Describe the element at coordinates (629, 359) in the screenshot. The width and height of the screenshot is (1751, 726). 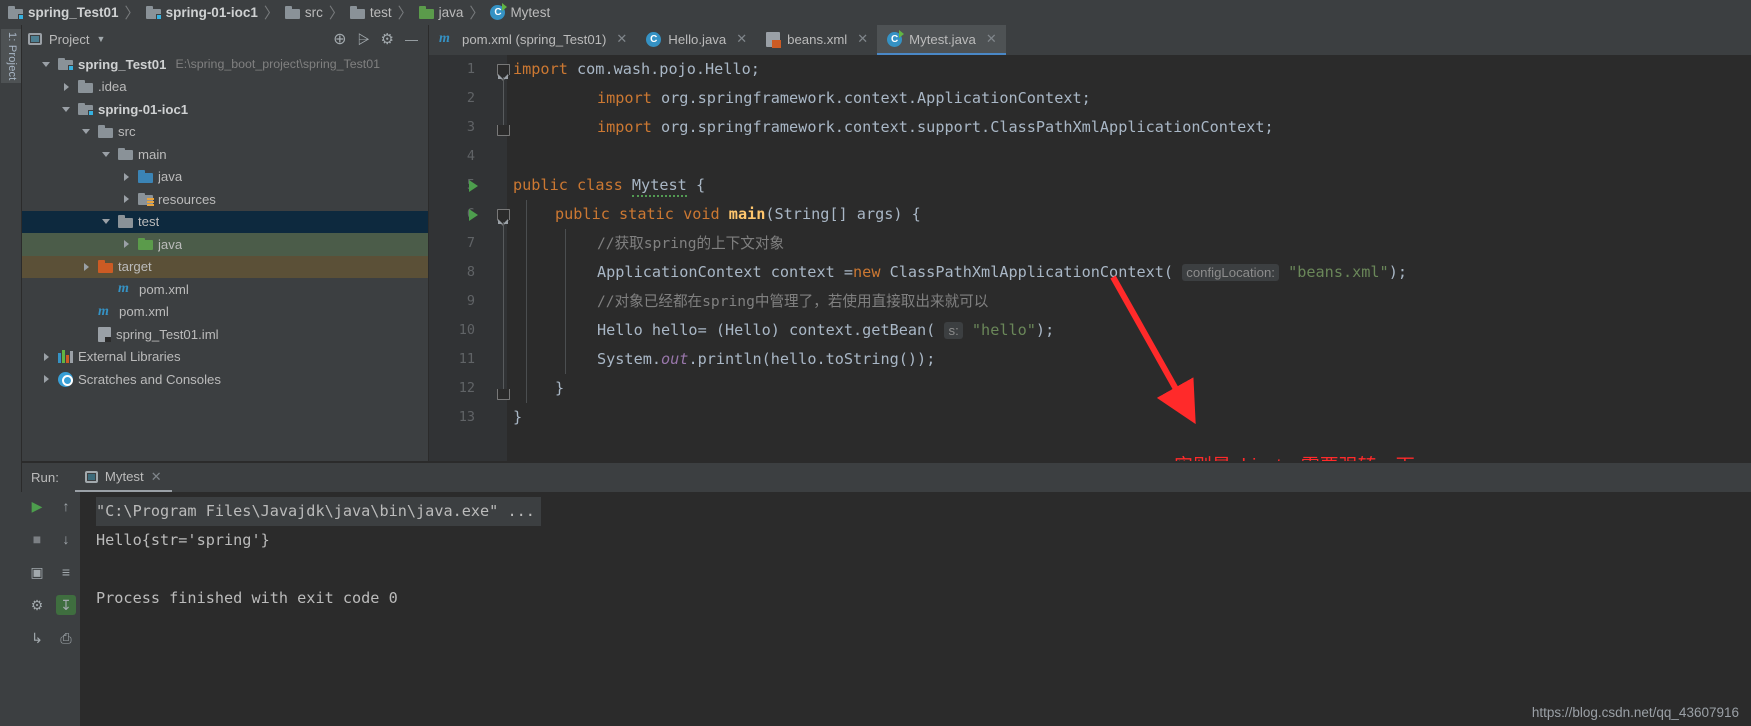
I see `println-call: System.` at that location.